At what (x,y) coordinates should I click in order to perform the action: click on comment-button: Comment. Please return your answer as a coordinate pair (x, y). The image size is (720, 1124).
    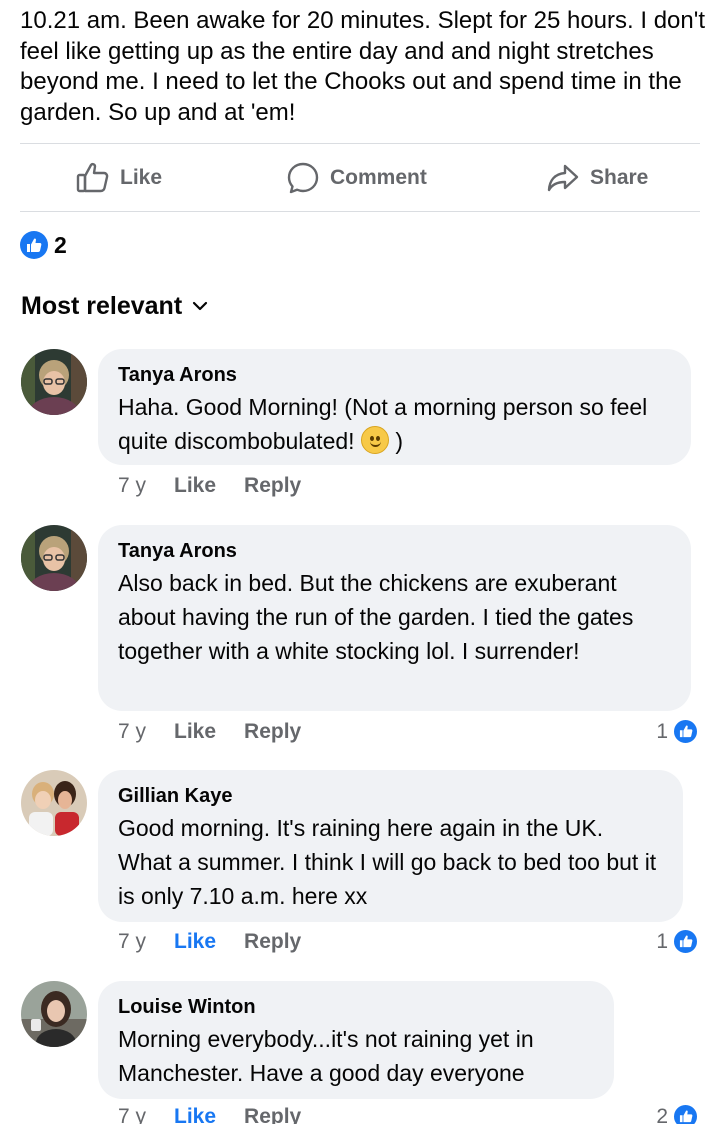
    Looking at the image, I should click on (356, 178).